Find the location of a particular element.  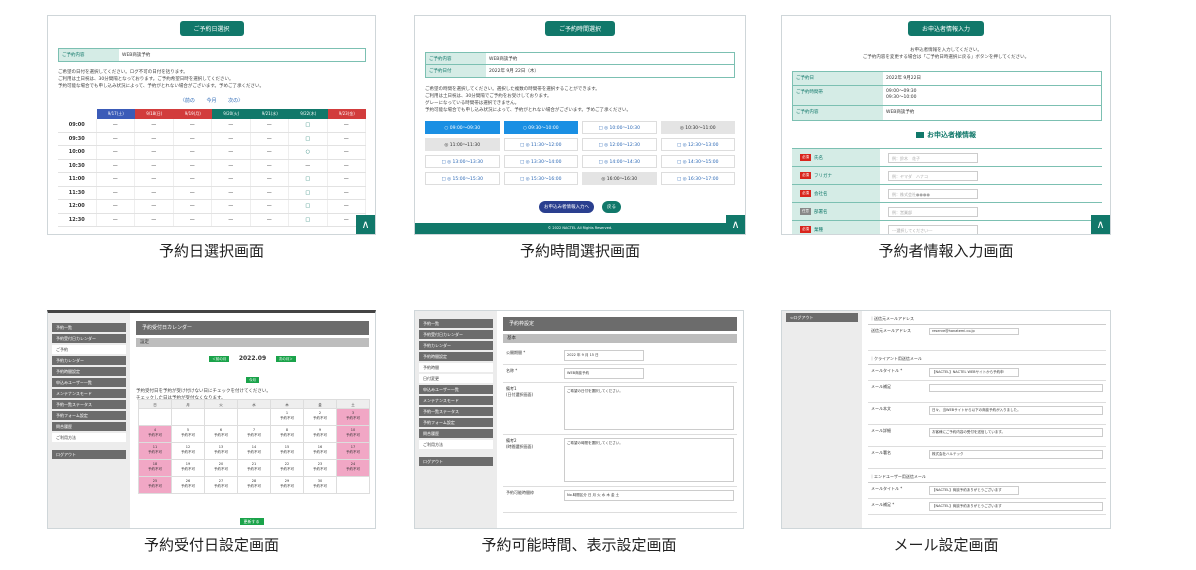

calendar-day: 7 予約不可 is located at coordinates (254, 434).